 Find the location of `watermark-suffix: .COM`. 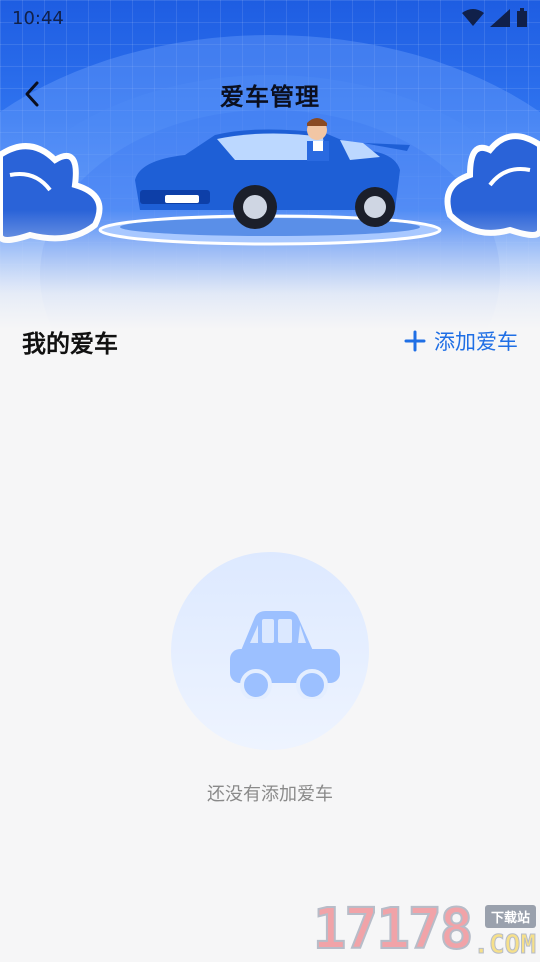

watermark-suffix: .COM is located at coordinates (505, 945).